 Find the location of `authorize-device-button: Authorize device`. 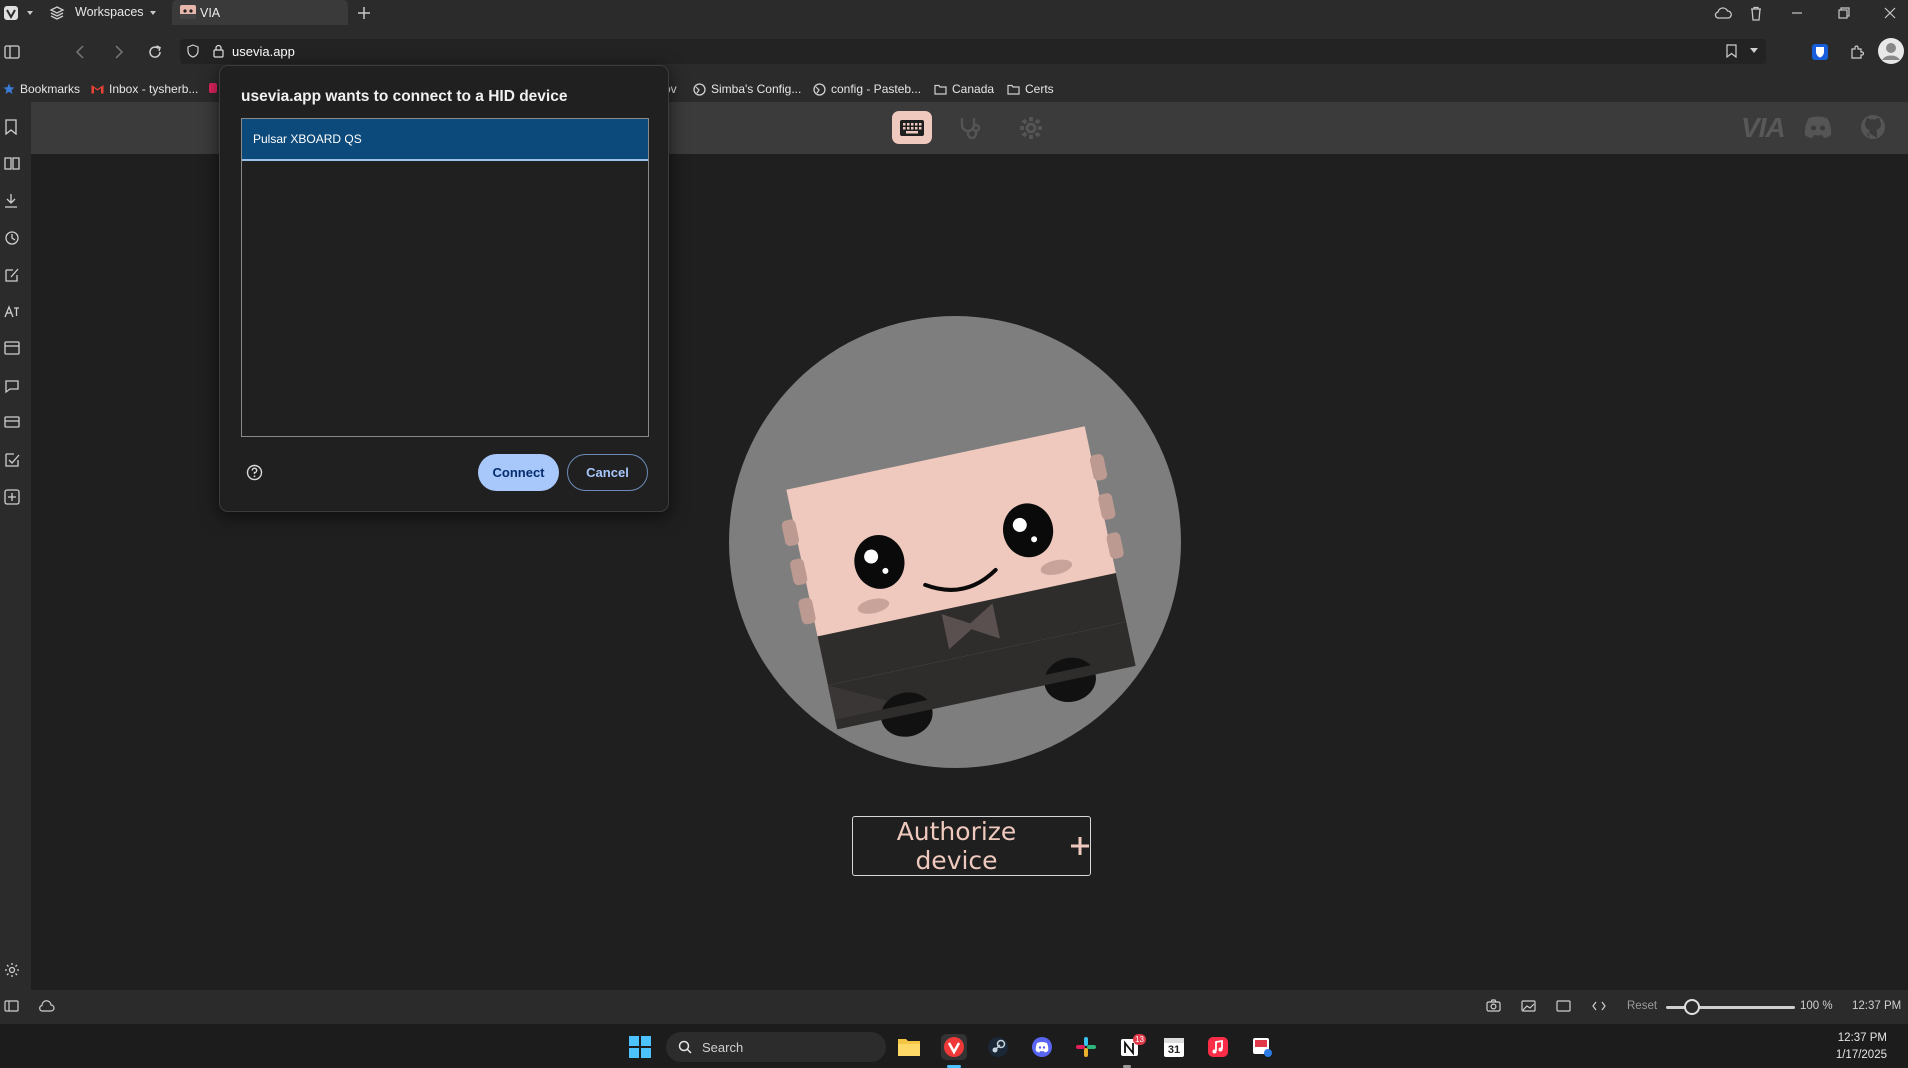

authorize-device-button: Authorize device is located at coordinates (971, 846).